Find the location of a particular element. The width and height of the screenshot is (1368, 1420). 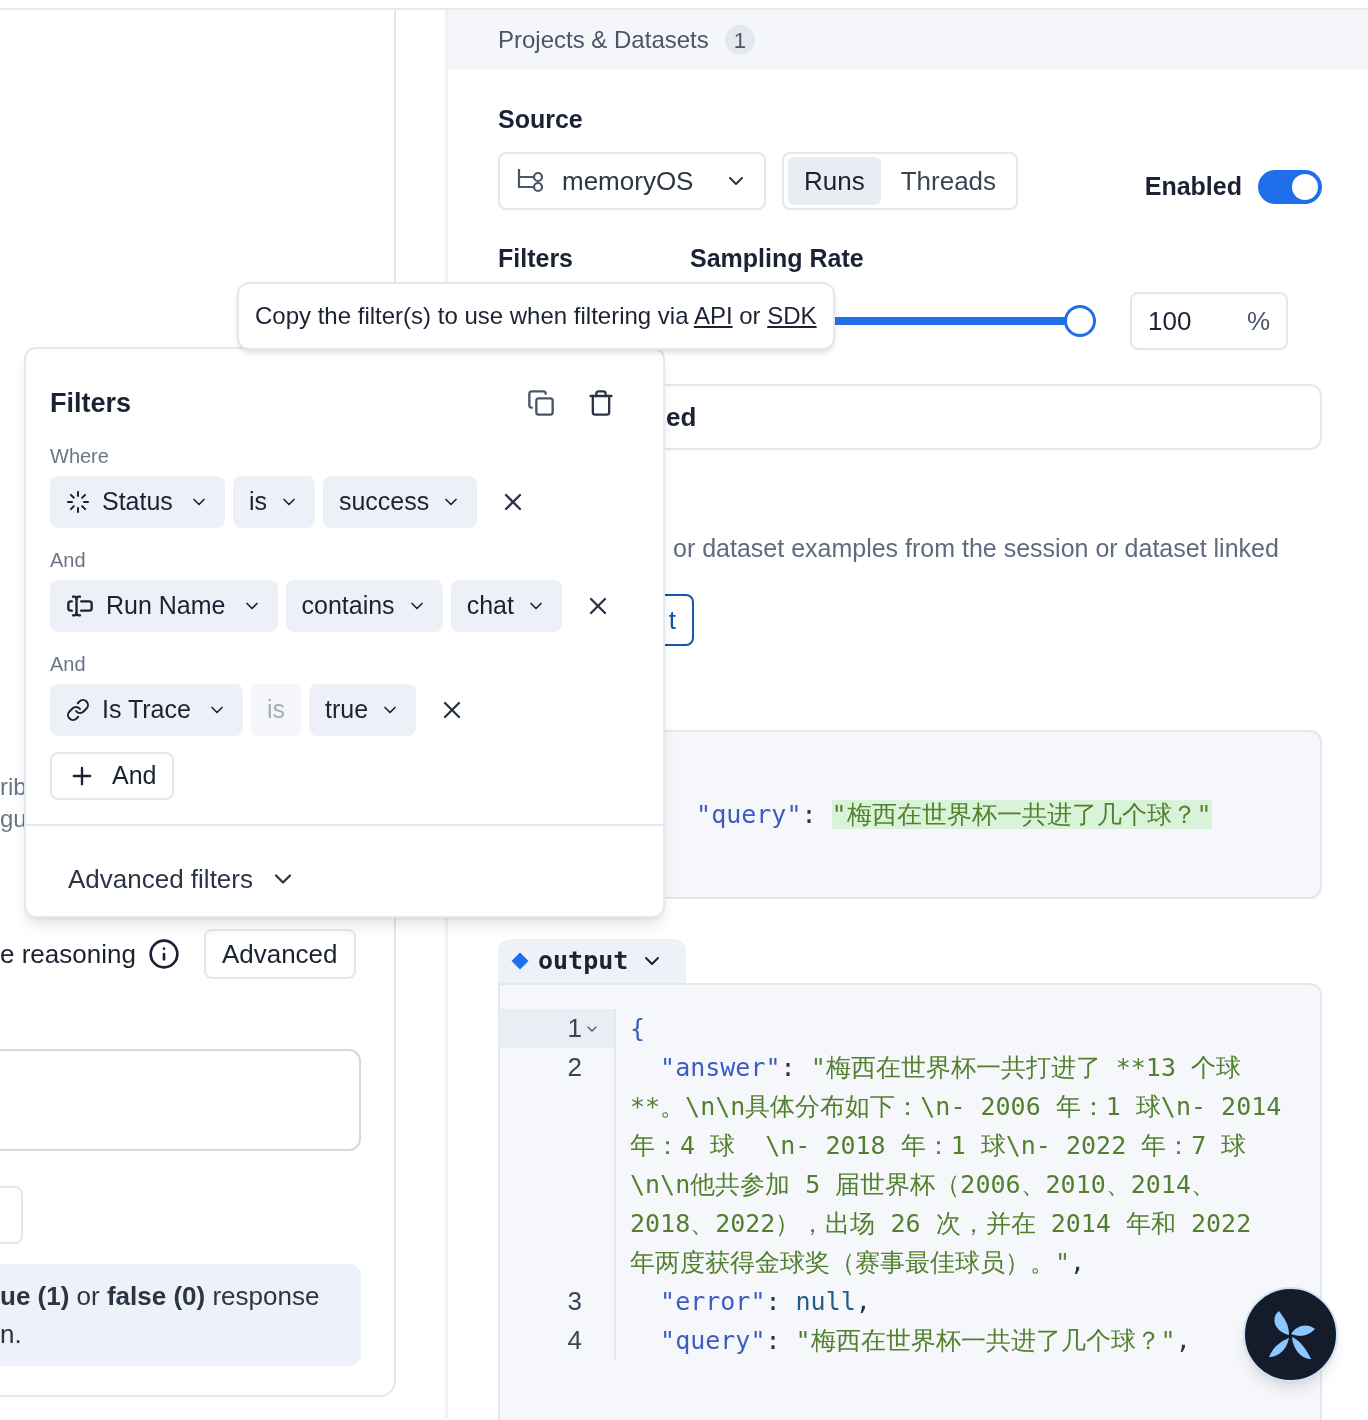

doc-link: API is located at coordinates (713, 315).